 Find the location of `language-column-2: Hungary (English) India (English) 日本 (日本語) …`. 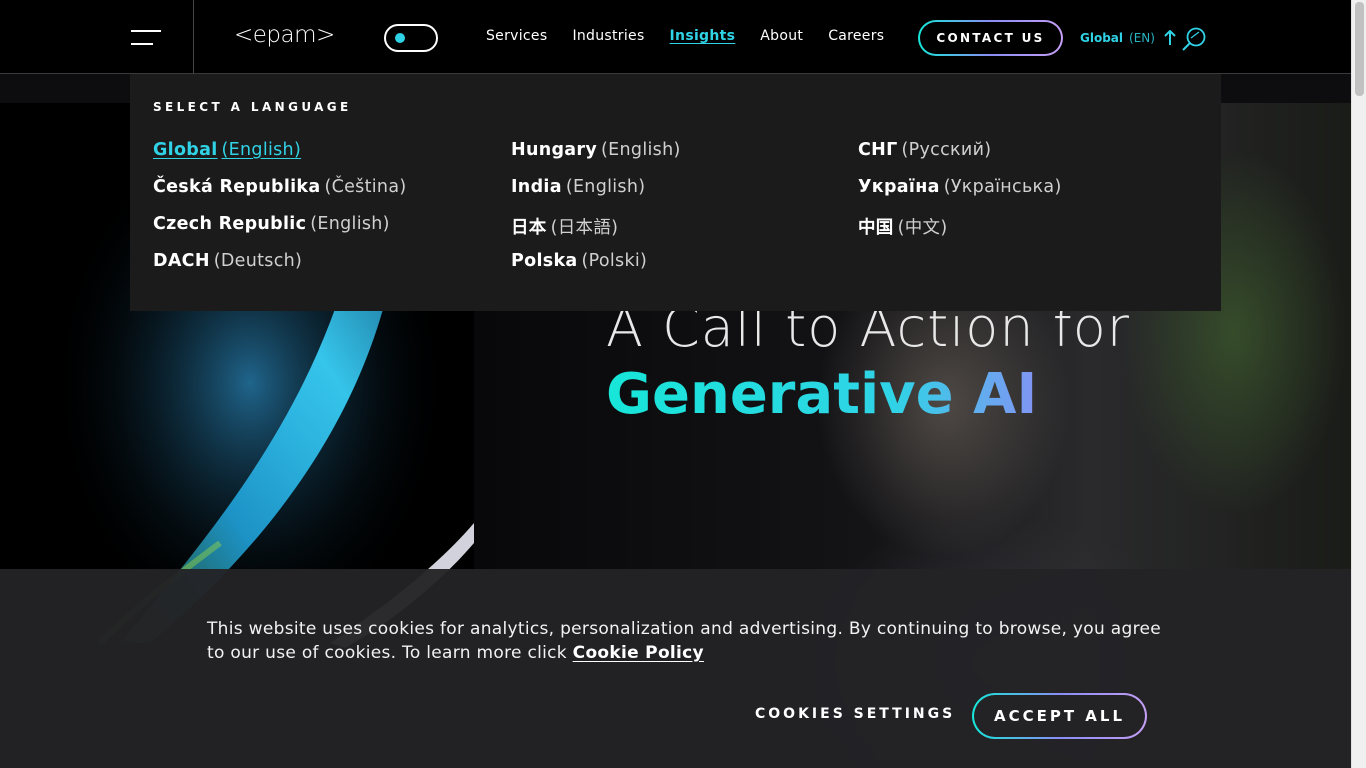

language-column-2: Hungary (English) India (English) 日本 (日本語) … is located at coordinates (596, 214).